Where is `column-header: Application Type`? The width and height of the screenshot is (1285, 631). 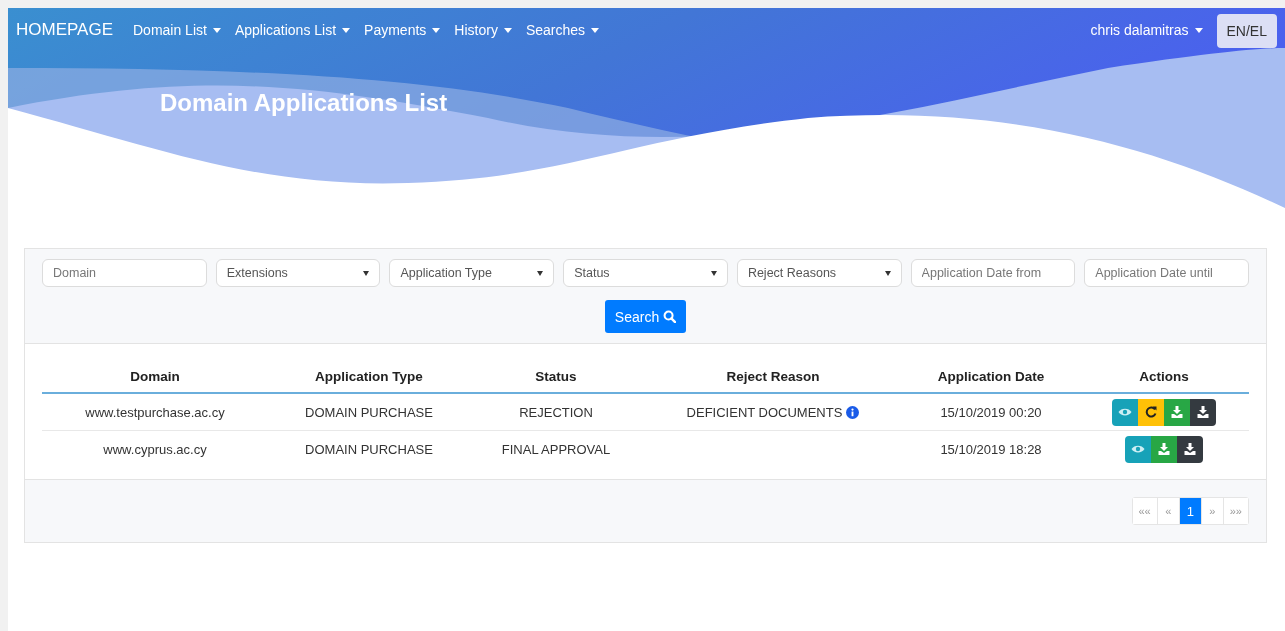 column-header: Application Type is located at coordinates (369, 376).